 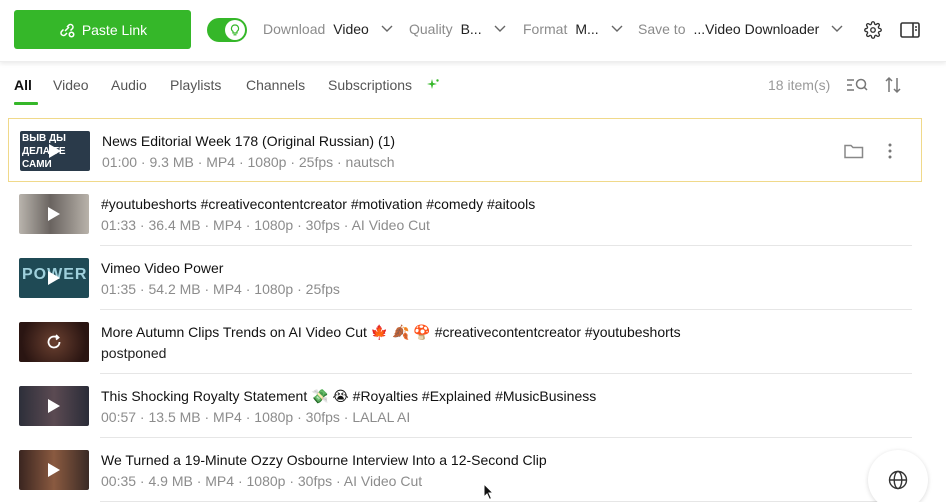 I want to click on link-plus-icon, so click(x=67, y=30).